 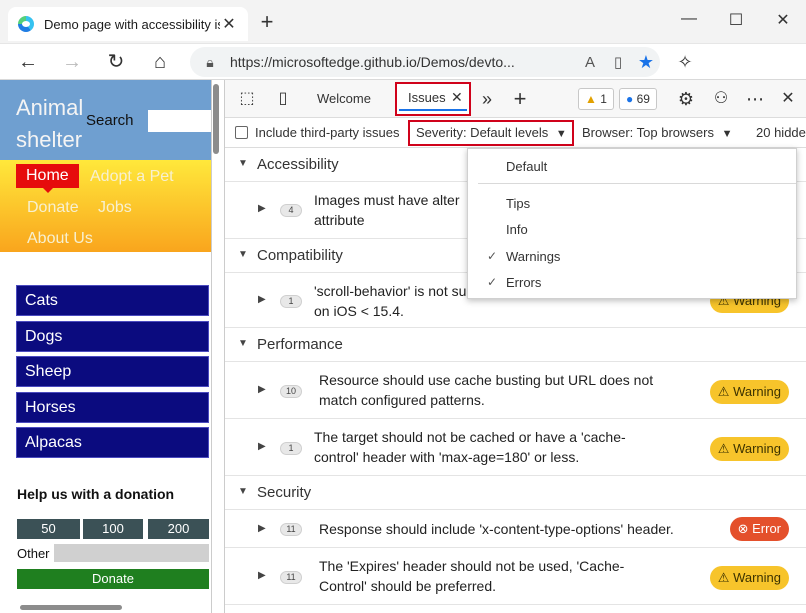 What do you see at coordinates (72, 62) in the screenshot?
I see `forward-arrow-icon: →` at bounding box center [72, 62].